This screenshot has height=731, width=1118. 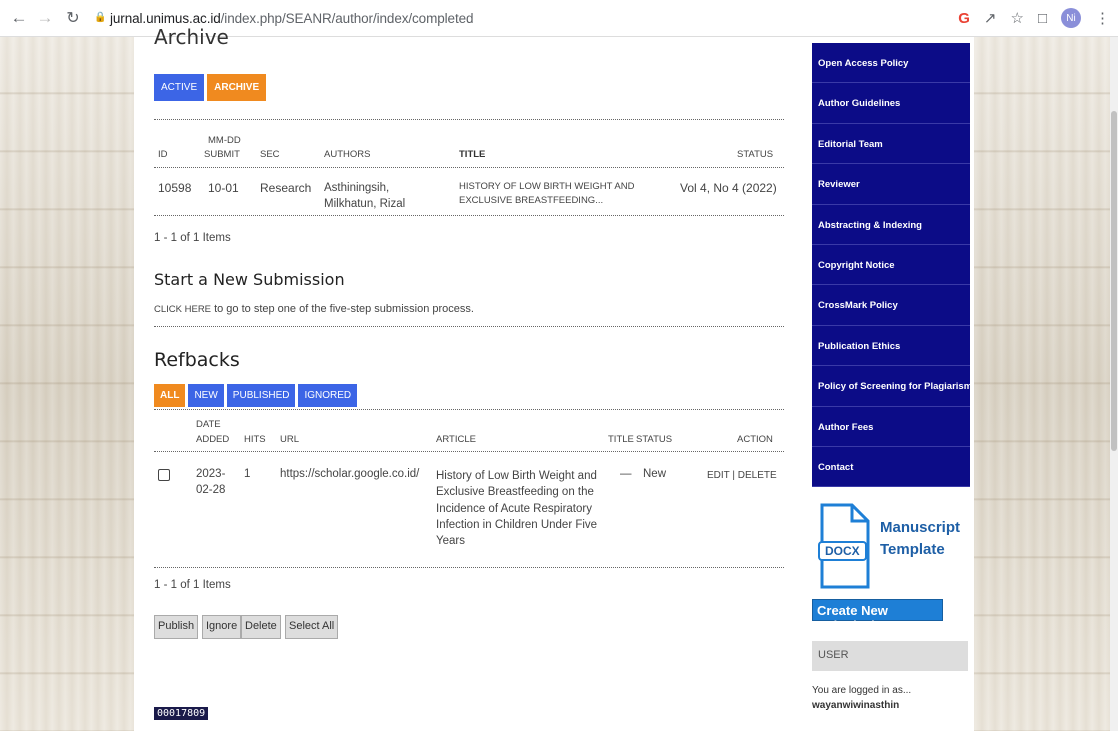 What do you see at coordinates (261, 627) in the screenshot?
I see `delete-button: Delete` at bounding box center [261, 627].